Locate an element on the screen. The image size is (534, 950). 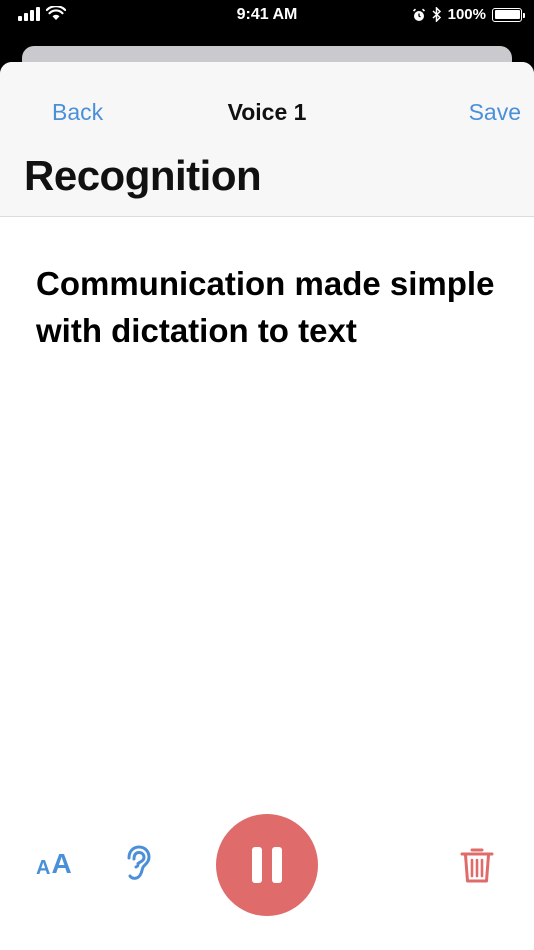
status-right: 100% is located at coordinates (468, 14).